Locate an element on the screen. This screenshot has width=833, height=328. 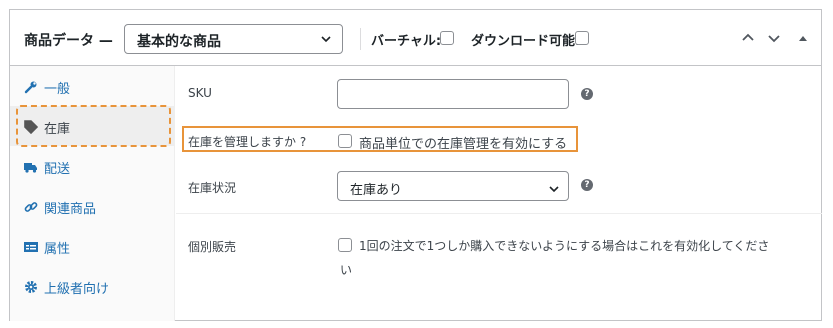
header-separator is located at coordinates (360, 39).